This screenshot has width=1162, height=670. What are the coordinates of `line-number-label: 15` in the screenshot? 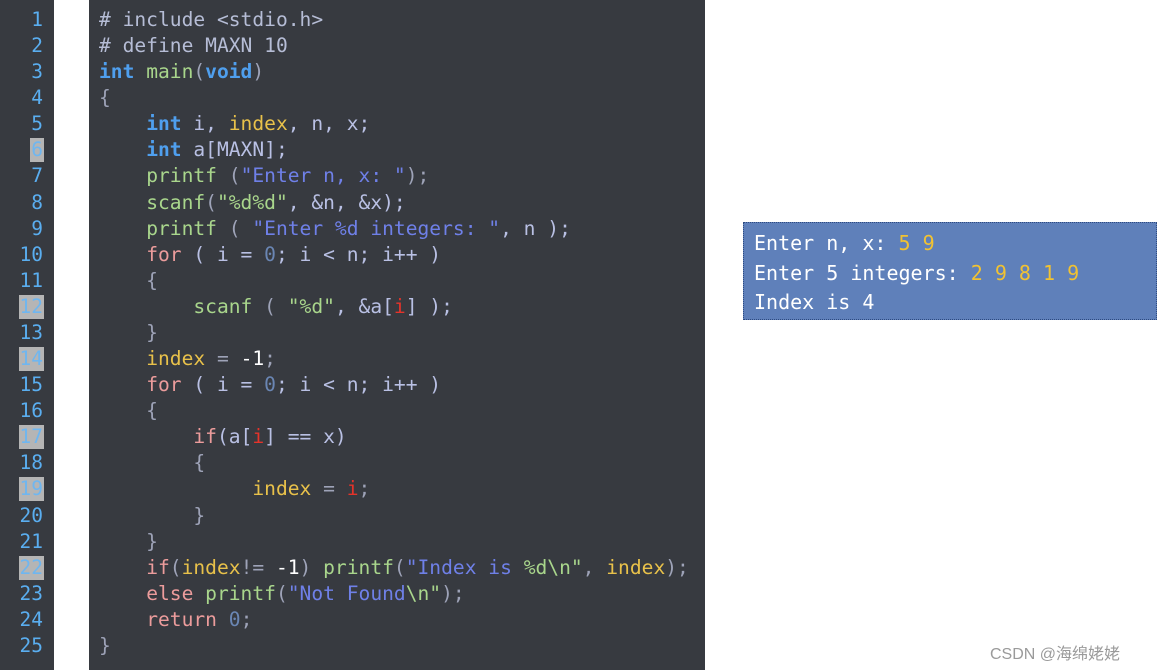 It's located at (31, 385).